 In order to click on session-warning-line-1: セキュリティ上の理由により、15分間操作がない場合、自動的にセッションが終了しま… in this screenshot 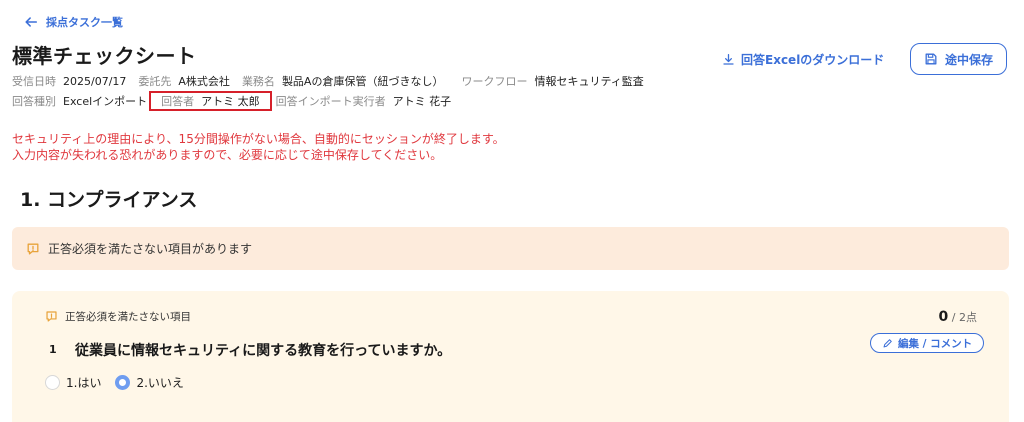, I will do `click(258, 139)`.